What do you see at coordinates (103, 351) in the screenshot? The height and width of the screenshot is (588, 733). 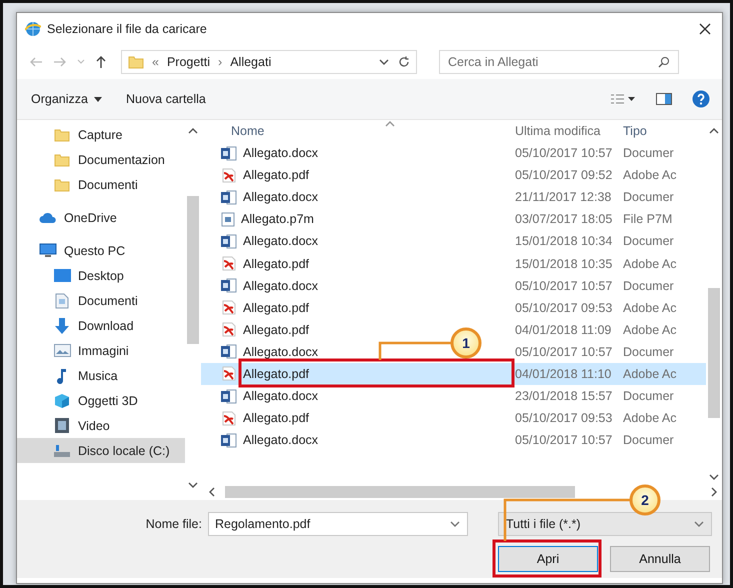 I see `sidebar-item-label: Immagini` at bounding box center [103, 351].